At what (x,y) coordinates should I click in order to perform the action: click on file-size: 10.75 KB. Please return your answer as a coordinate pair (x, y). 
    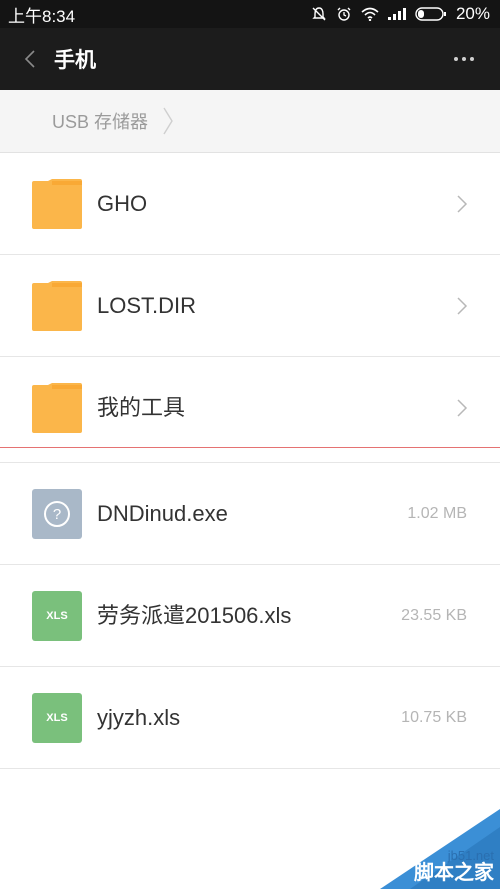
    Looking at the image, I should click on (434, 717).